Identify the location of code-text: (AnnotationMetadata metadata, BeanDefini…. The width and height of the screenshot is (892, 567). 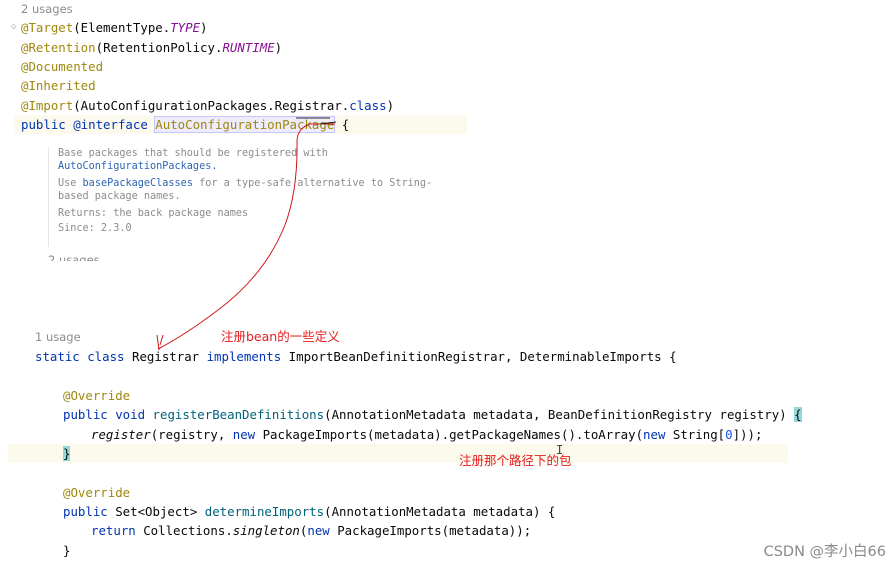
(559, 414).